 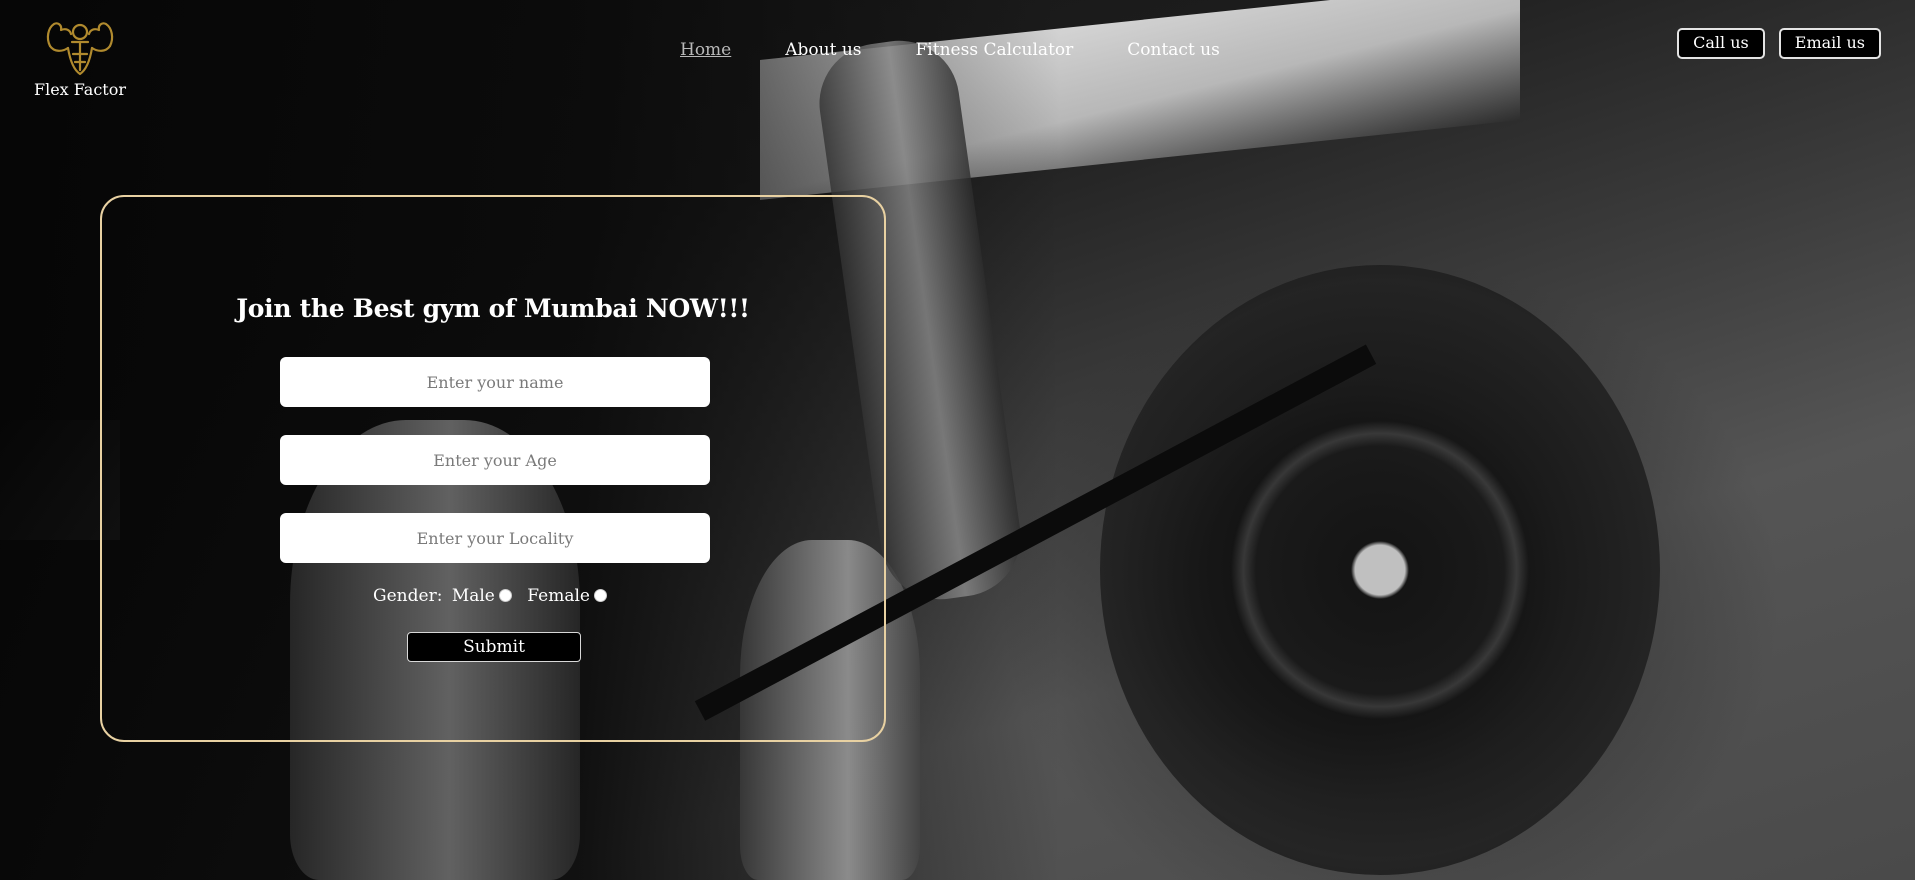 What do you see at coordinates (408, 596) in the screenshot?
I see `gender-label: Gender:` at bounding box center [408, 596].